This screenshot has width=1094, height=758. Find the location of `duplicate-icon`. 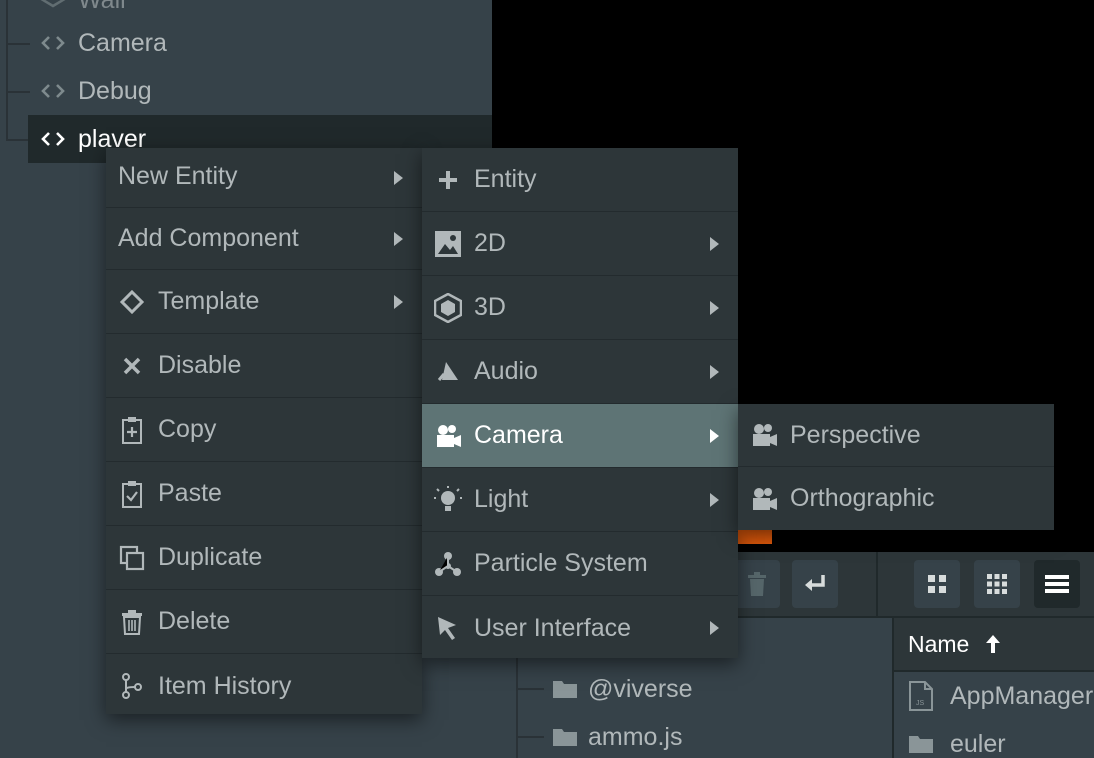

duplicate-icon is located at coordinates (132, 558).